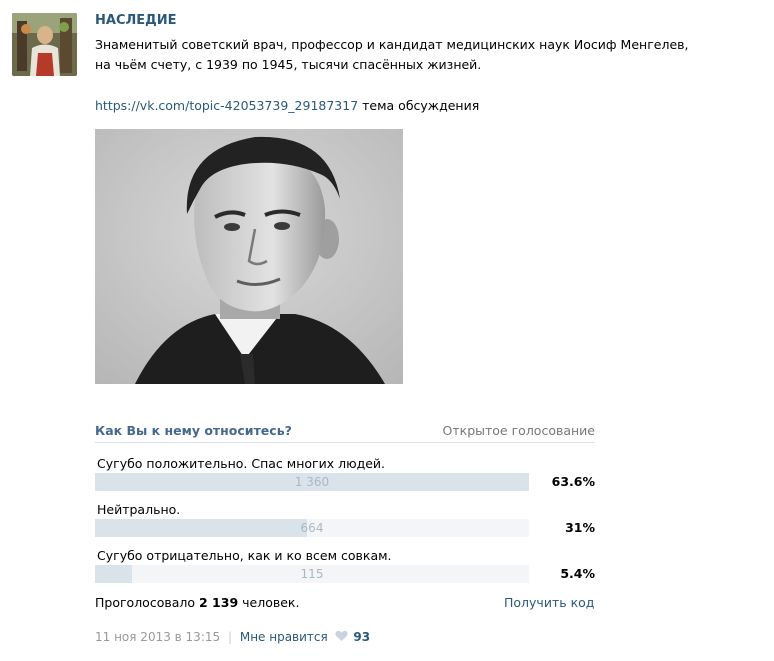 This screenshot has height=661, width=774. What do you see at coordinates (361, 637) in the screenshot?
I see `like-count: 93` at bounding box center [361, 637].